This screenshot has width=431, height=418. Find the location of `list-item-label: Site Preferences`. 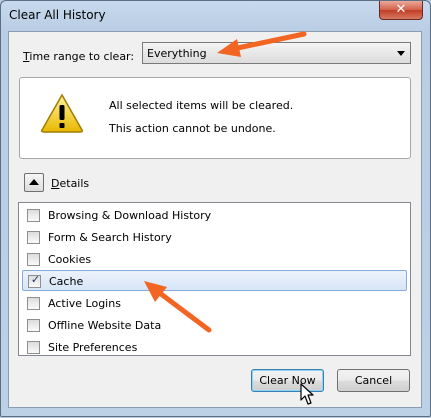

list-item-label: Site Preferences is located at coordinates (93, 347).